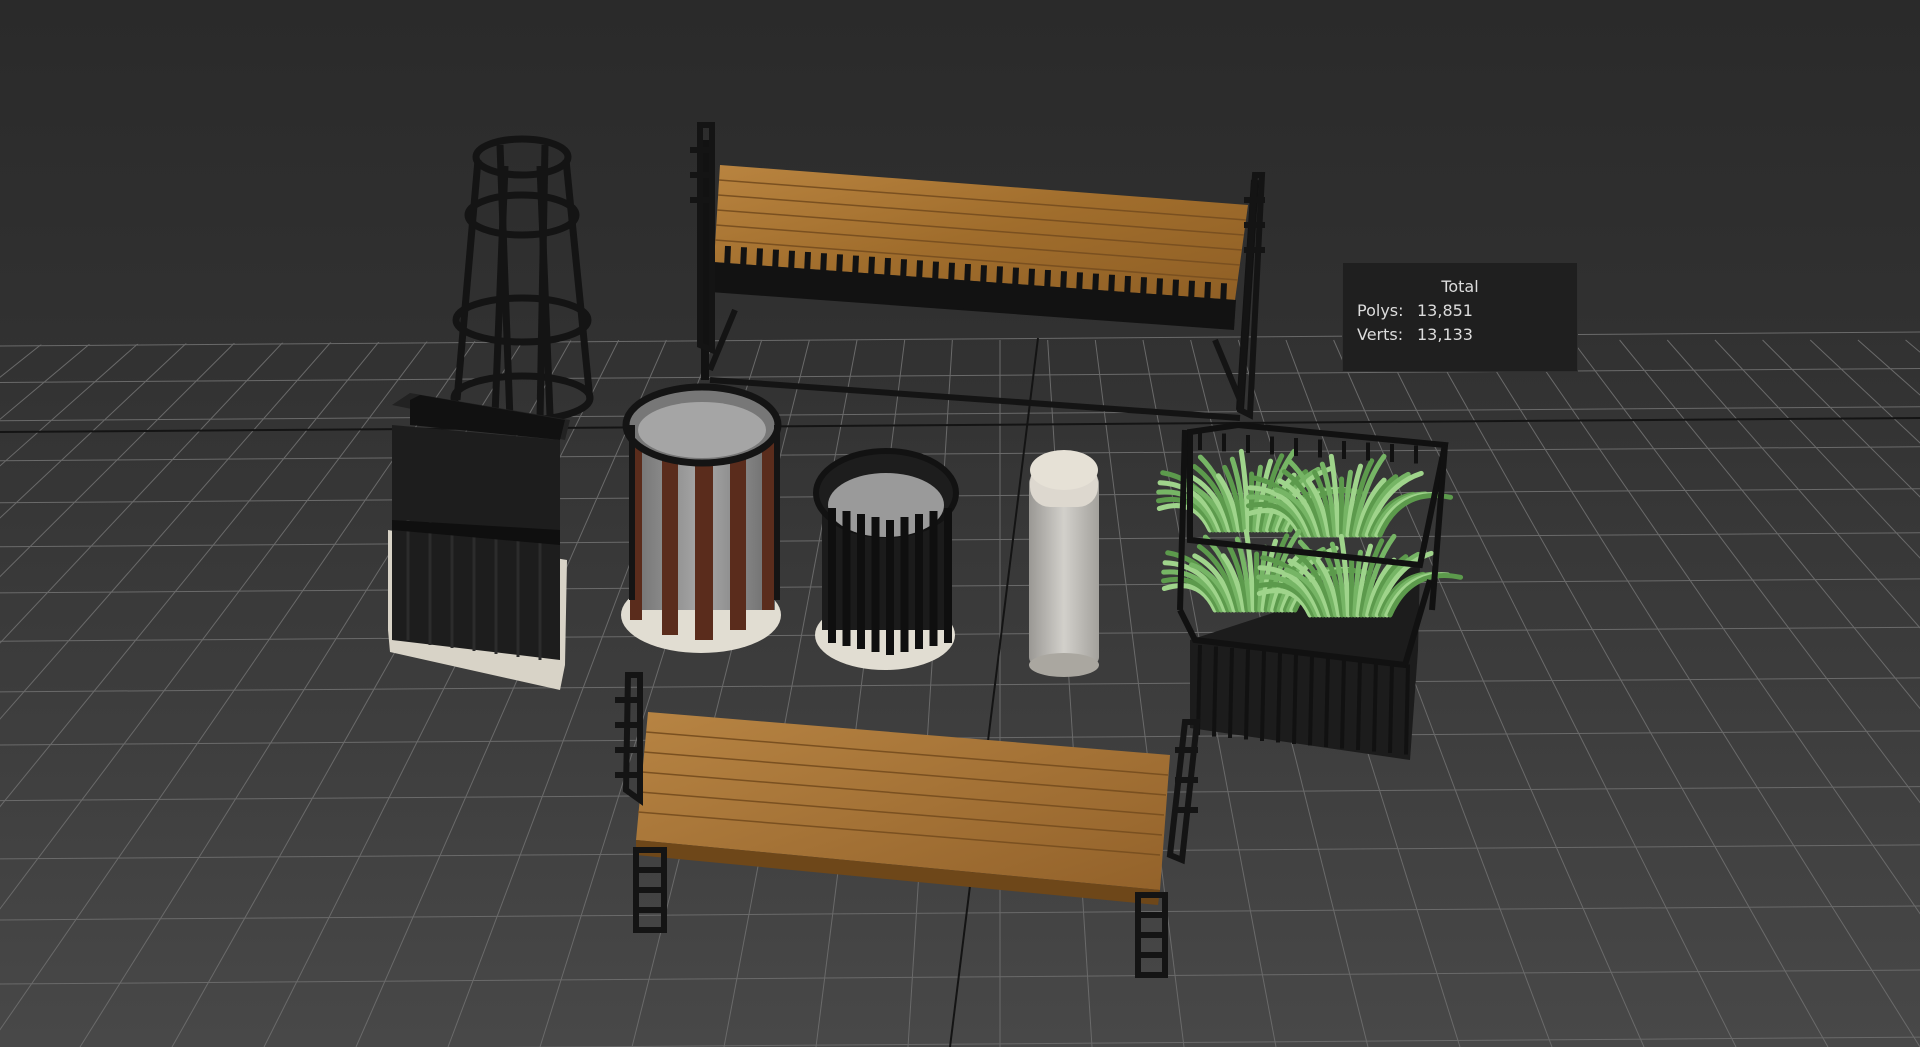 This screenshot has height=1047, width=1920. I want to click on waste-bin-wood, so click(701, 518).